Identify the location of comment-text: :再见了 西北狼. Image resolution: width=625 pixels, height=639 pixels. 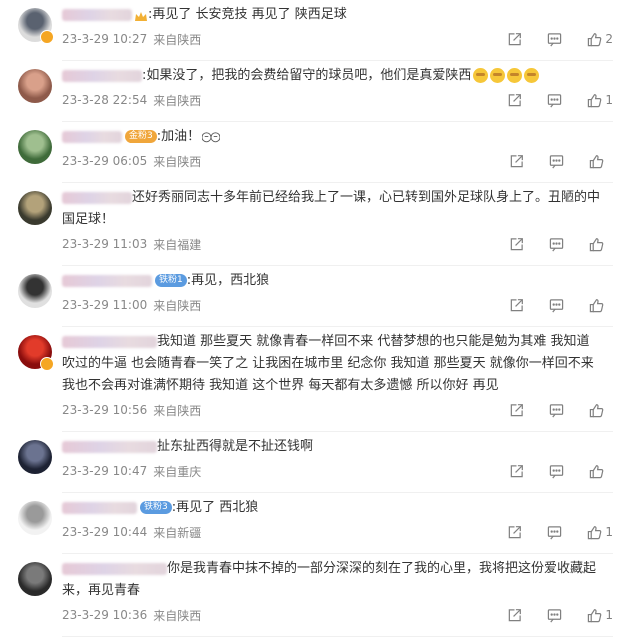
(215, 507).